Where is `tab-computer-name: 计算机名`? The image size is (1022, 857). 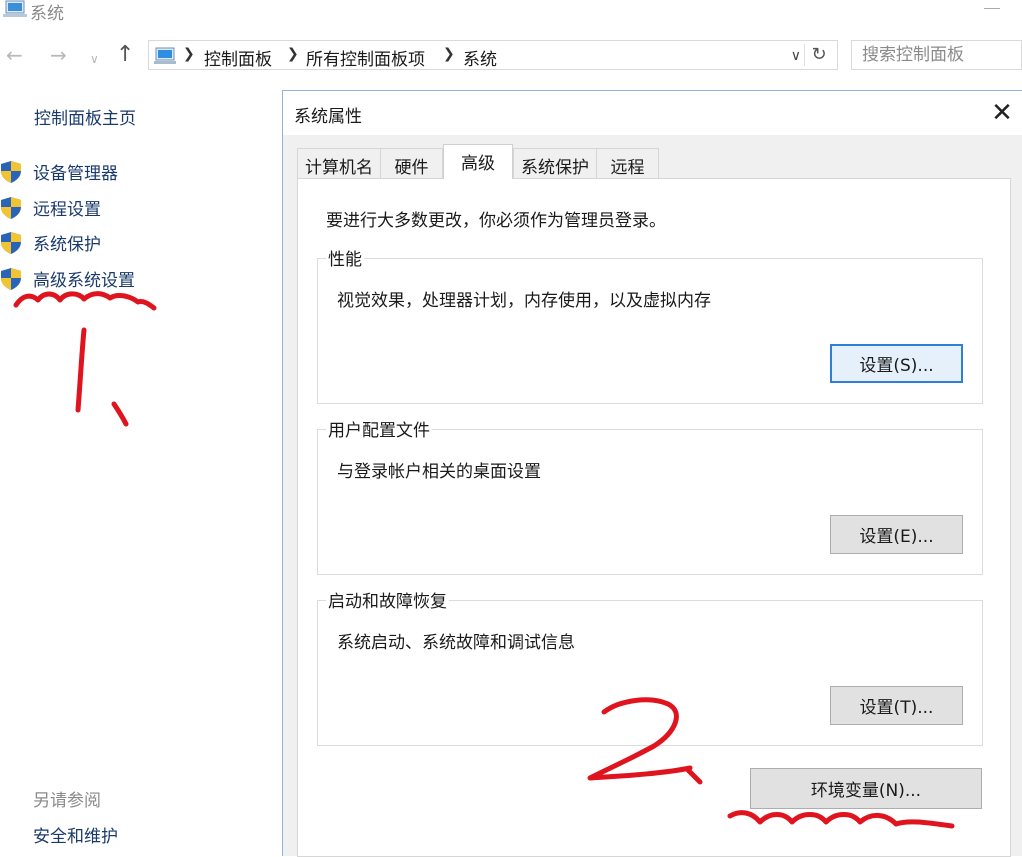
tab-computer-name: 计算机名 is located at coordinates (339, 163).